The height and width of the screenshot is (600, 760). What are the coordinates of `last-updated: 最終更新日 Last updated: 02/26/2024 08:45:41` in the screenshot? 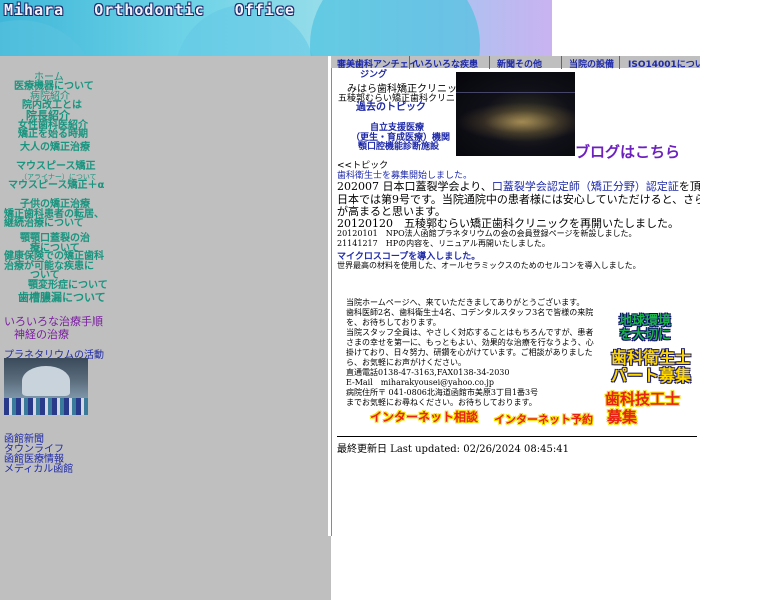 It's located at (453, 449).